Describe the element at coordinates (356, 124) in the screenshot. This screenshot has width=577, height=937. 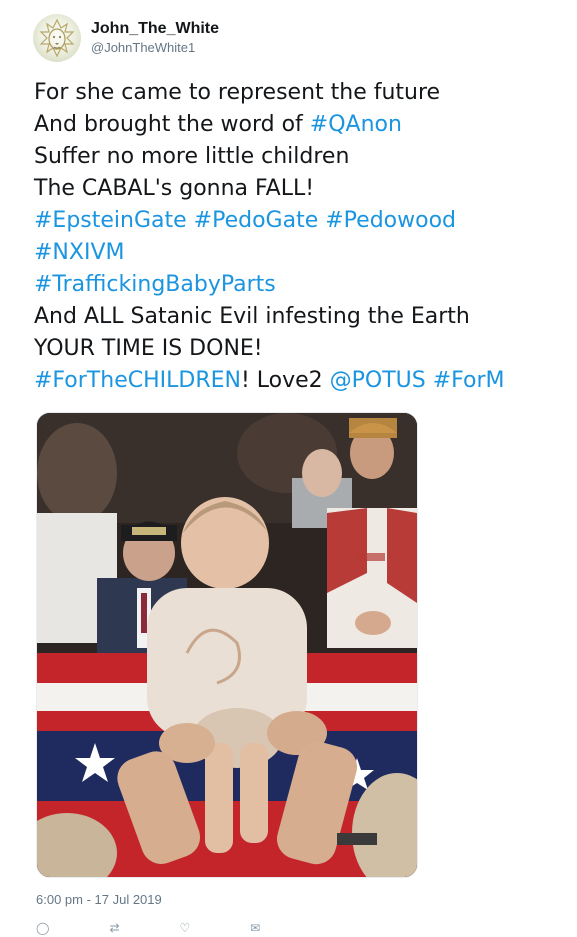
I see `hashtag-link: #QAnon` at that location.